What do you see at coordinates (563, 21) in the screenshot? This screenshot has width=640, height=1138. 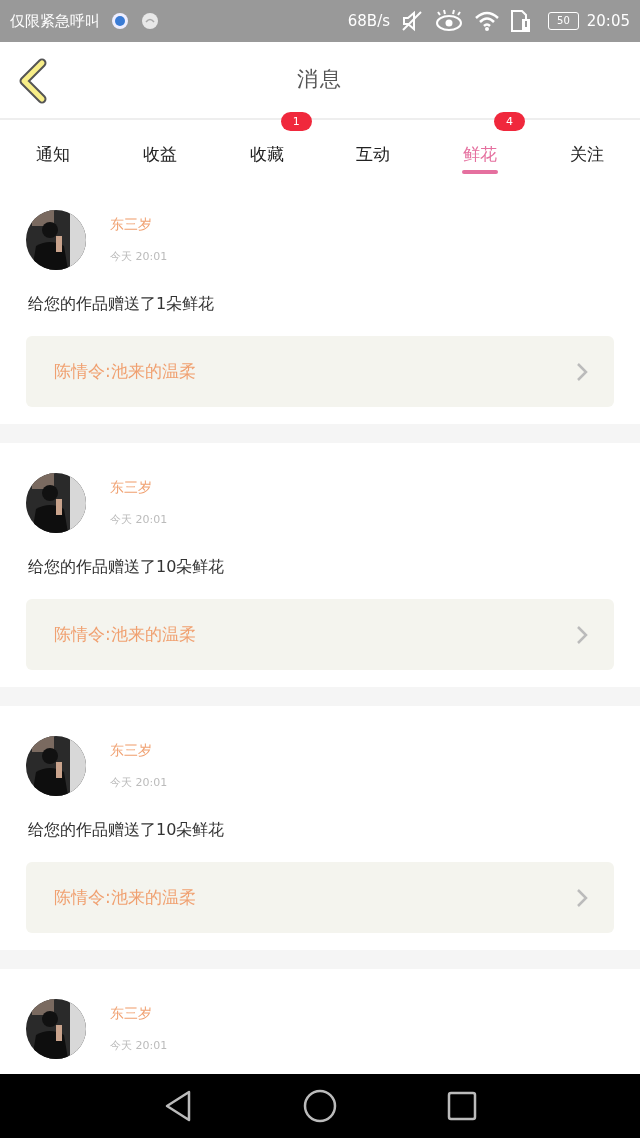 I see `battery-level-text: 50` at bounding box center [563, 21].